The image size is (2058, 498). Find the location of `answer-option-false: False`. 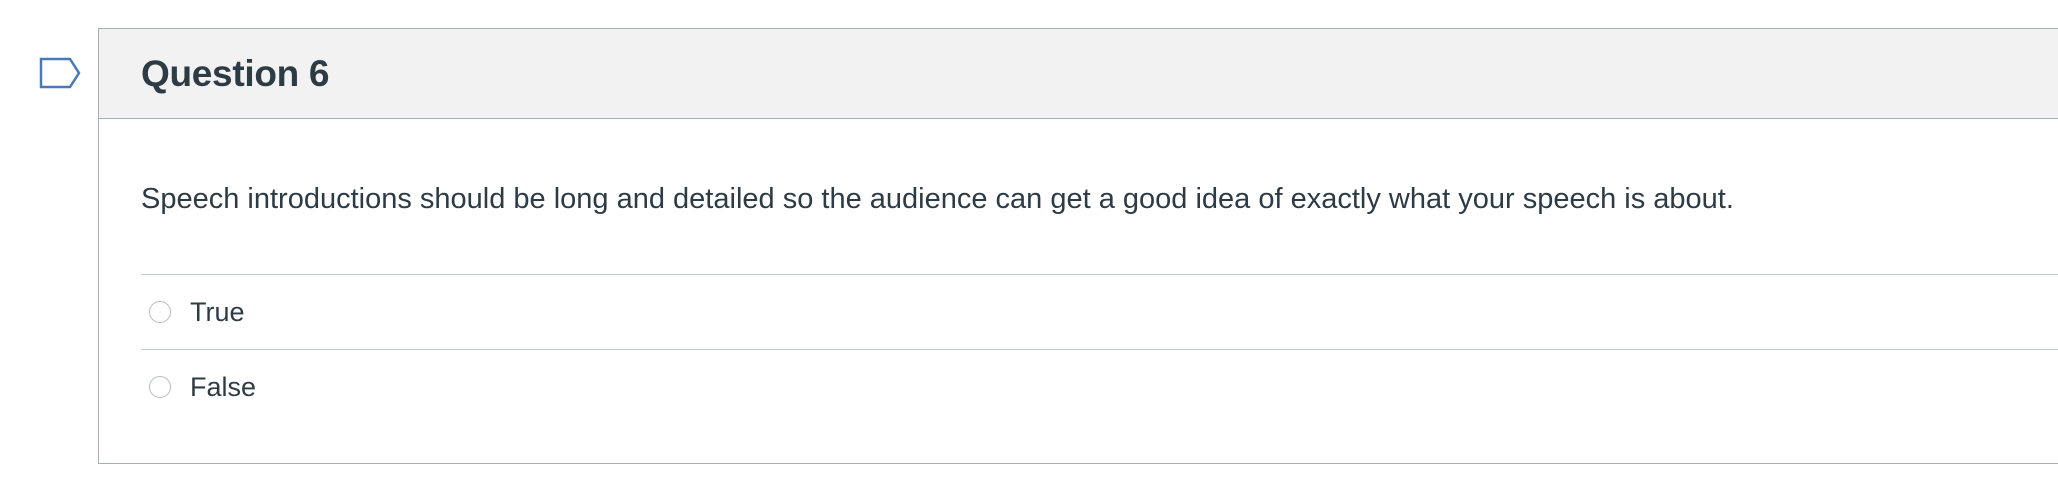

answer-option-false: False is located at coordinates (1099, 386).